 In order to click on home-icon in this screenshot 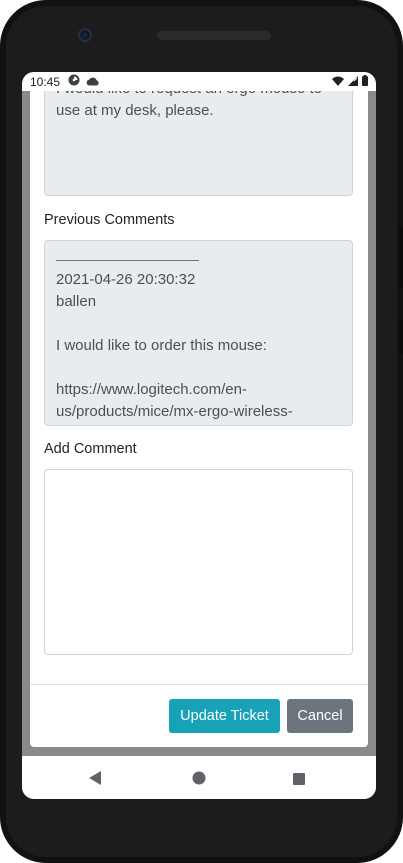, I will do `click(199, 780)`.